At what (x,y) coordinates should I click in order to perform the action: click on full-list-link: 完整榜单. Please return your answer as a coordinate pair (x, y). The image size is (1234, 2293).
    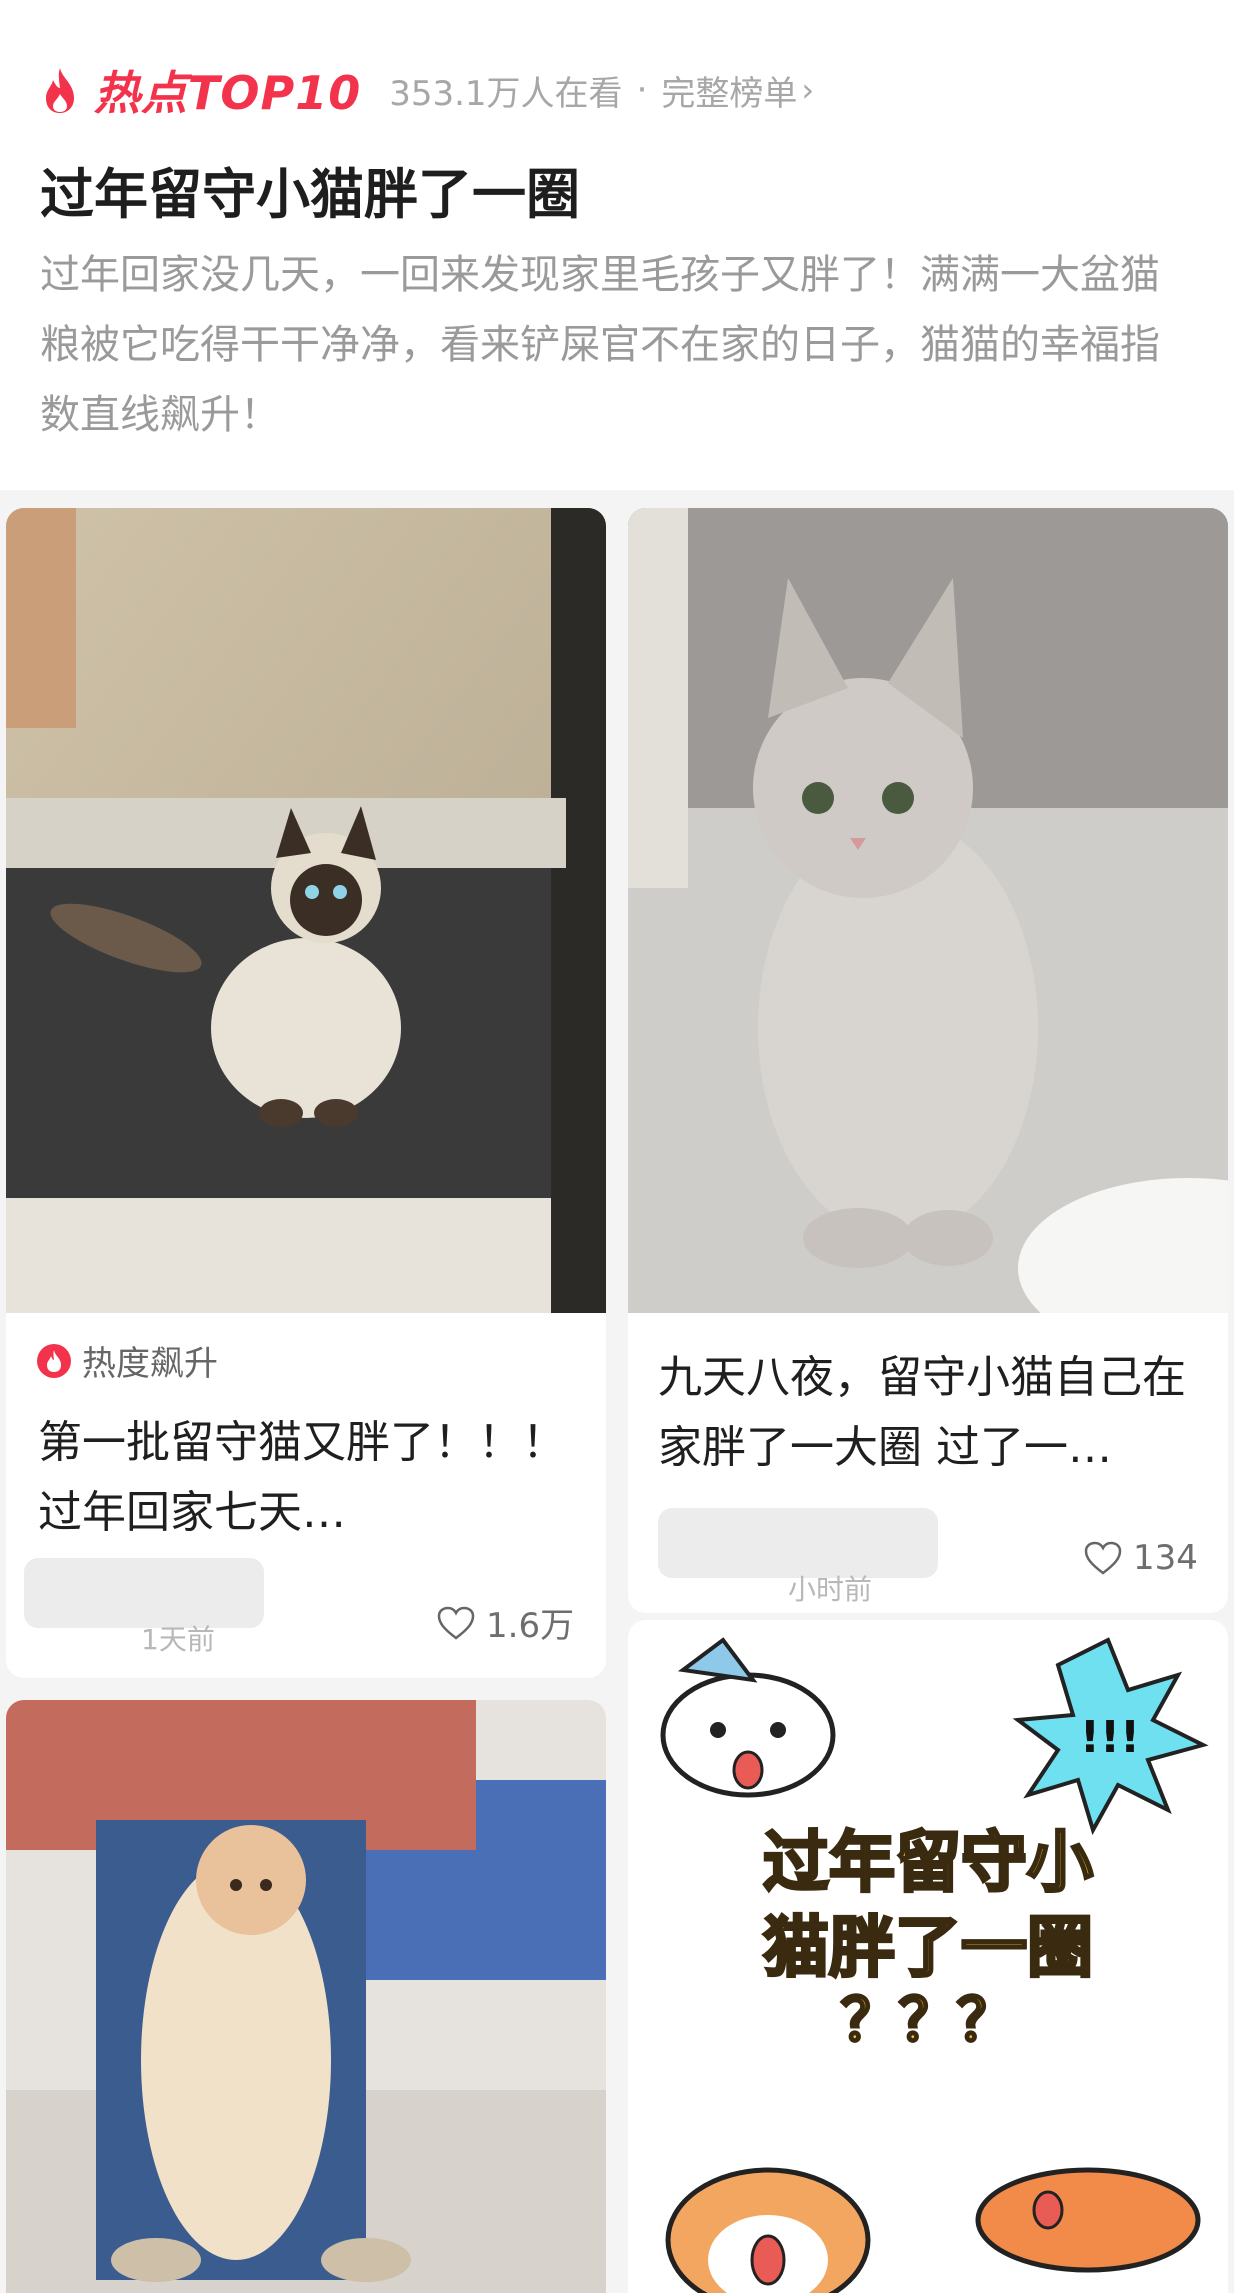
    Looking at the image, I should click on (729, 90).